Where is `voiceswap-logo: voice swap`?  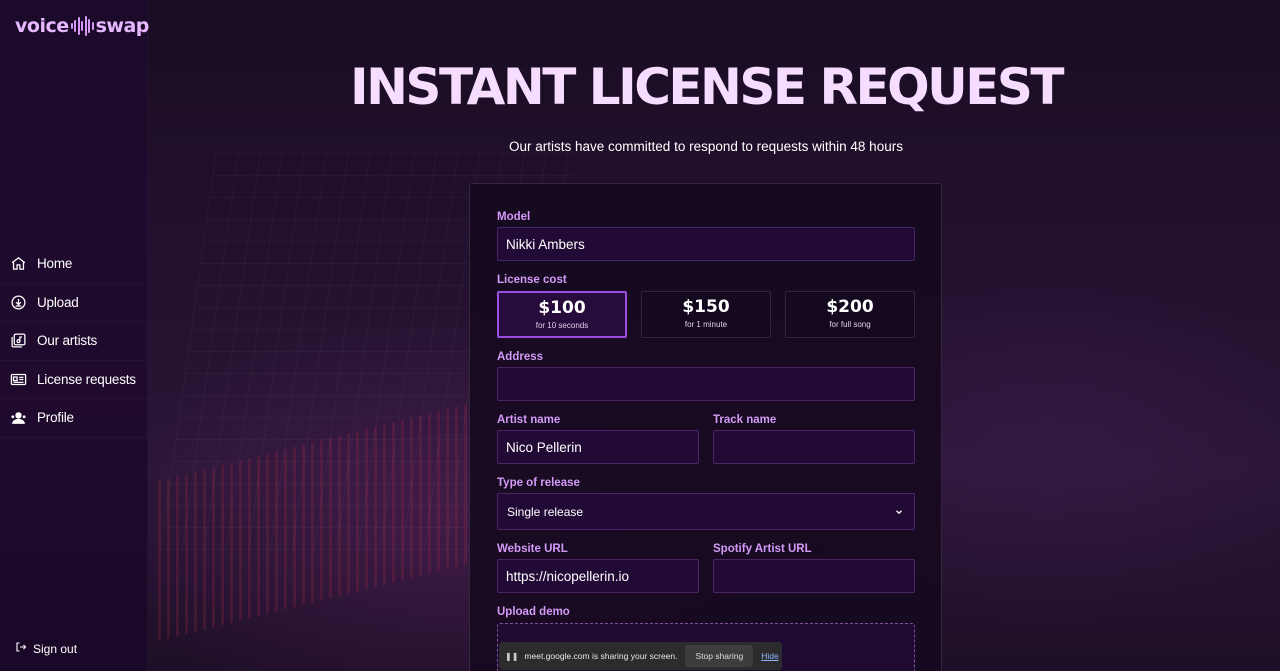
voiceswap-logo: voice swap is located at coordinates (82, 26).